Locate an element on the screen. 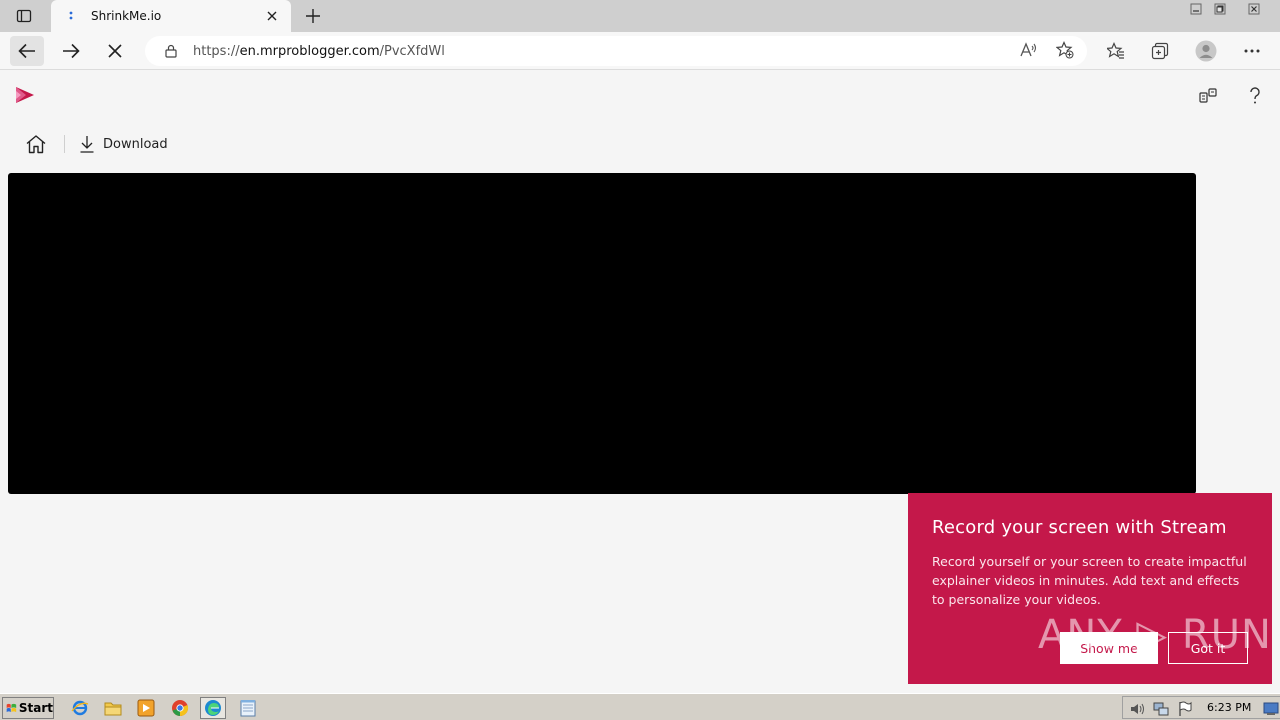 This screenshot has width=1280, height=720. start-button: Start is located at coordinates (28, 708).